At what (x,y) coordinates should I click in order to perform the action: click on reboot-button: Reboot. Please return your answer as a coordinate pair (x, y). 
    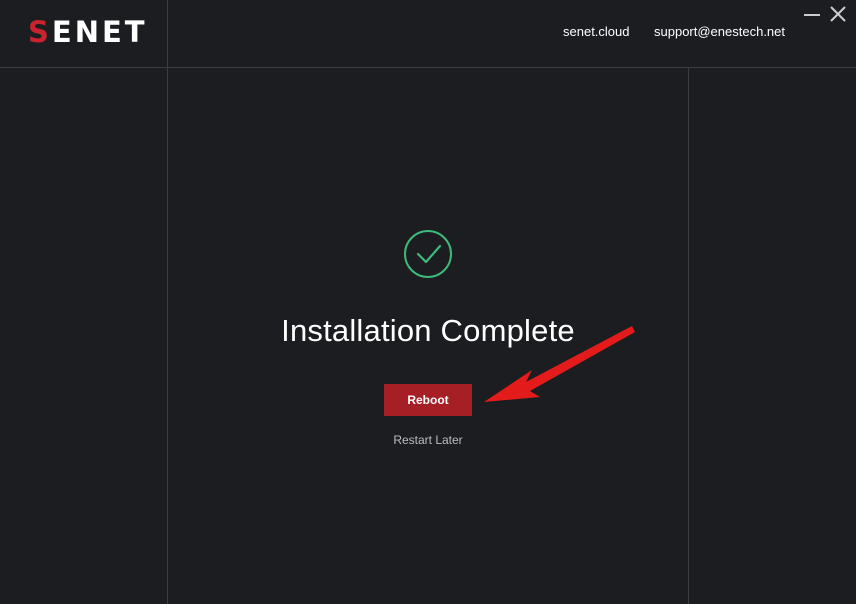
    Looking at the image, I should click on (428, 400).